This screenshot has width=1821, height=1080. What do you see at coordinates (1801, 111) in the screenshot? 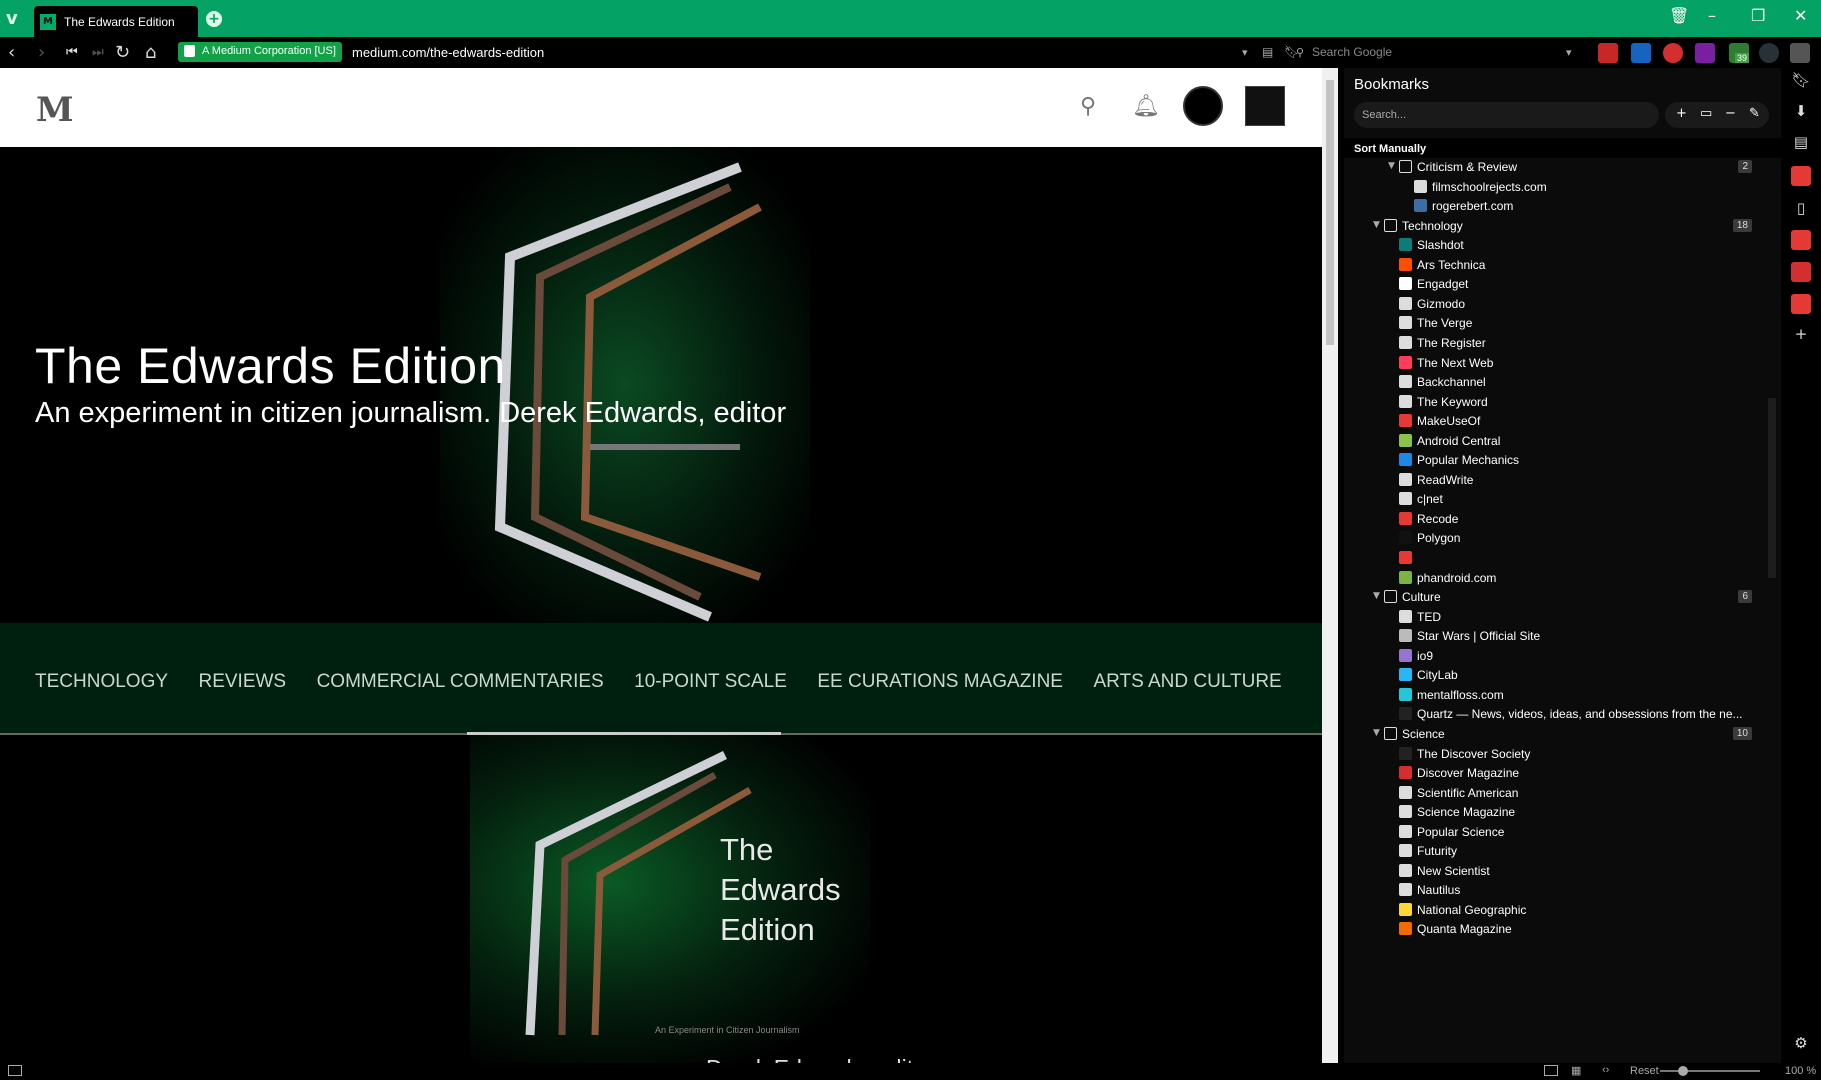
I see `downloads-icon: ⬇` at bounding box center [1801, 111].